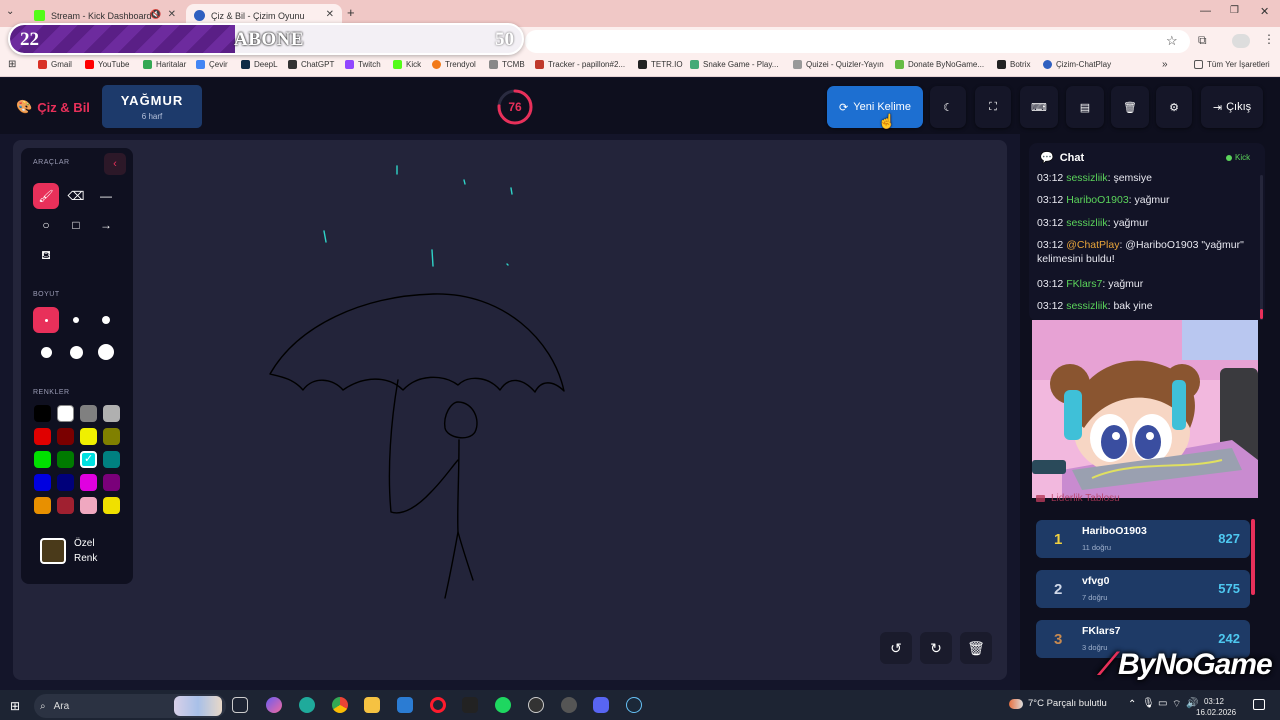  What do you see at coordinates (55, 64) in the screenshot?
I see `bookmark-gmail: Gmail` at bounding box center [55, 64].